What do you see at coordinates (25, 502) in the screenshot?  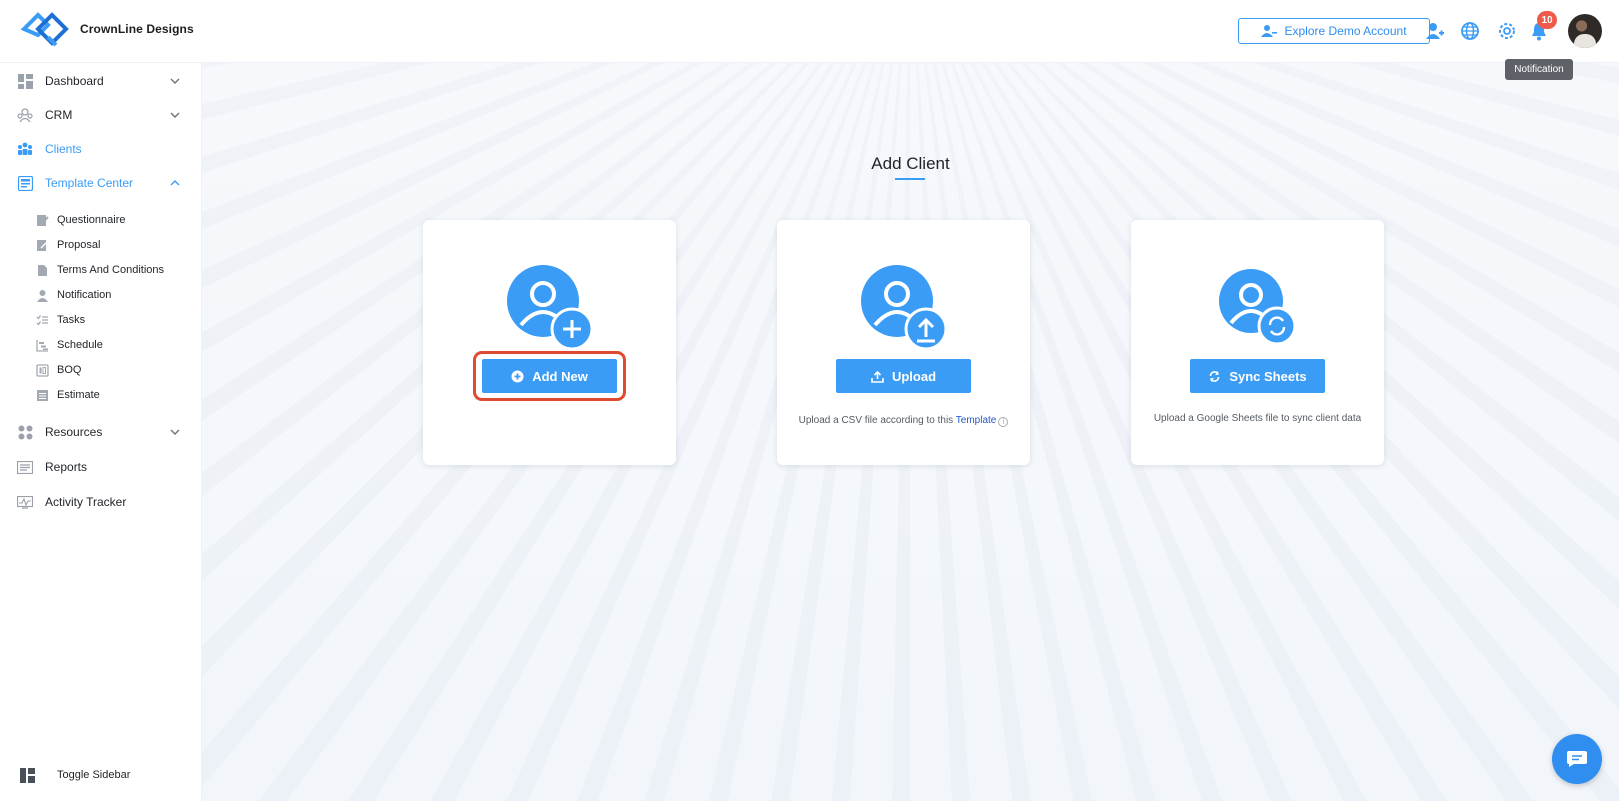 I see `activity-icon` at bounding box center [25, 502].